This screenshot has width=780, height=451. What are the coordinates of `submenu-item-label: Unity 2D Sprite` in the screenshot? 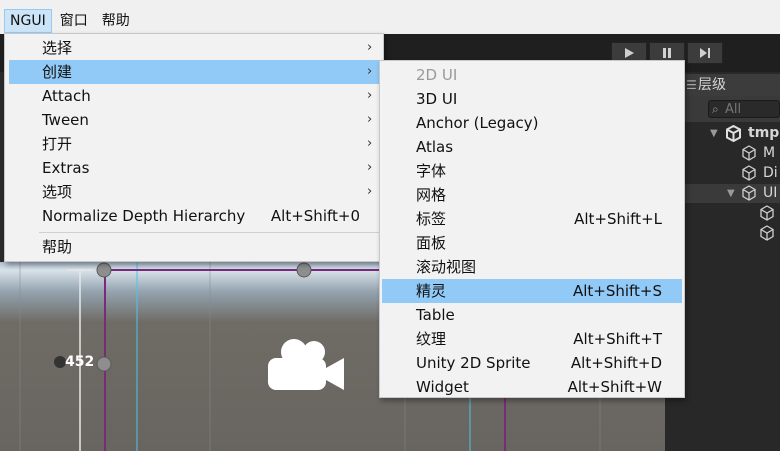 It's located at (473, 363).